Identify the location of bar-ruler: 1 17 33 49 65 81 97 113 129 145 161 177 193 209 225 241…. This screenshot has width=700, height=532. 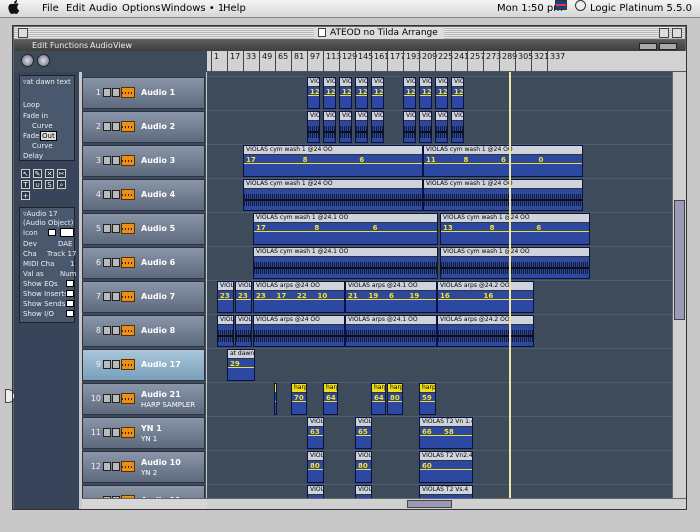
(446, 61).